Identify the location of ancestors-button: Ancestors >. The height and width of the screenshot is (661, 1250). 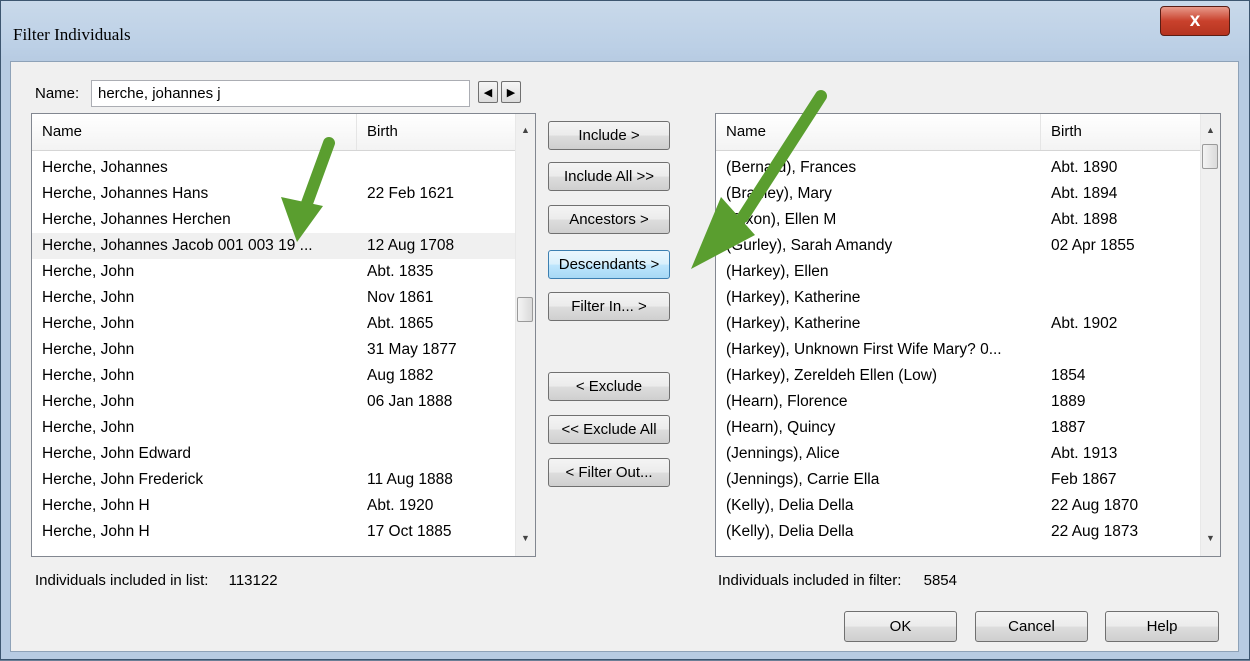
(609, 219).